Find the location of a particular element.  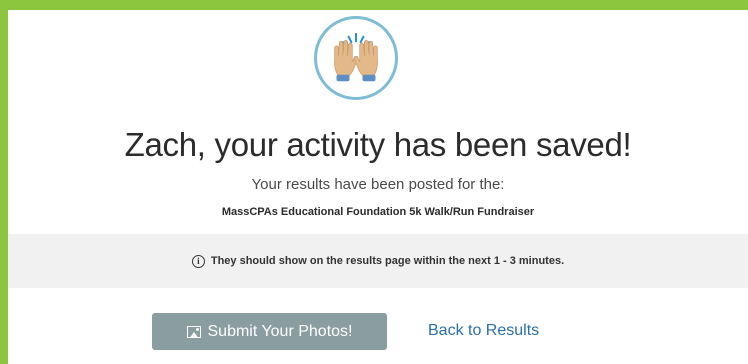

submit-photos-label: Submit Your Photos! is located at coordinates (280, 331).